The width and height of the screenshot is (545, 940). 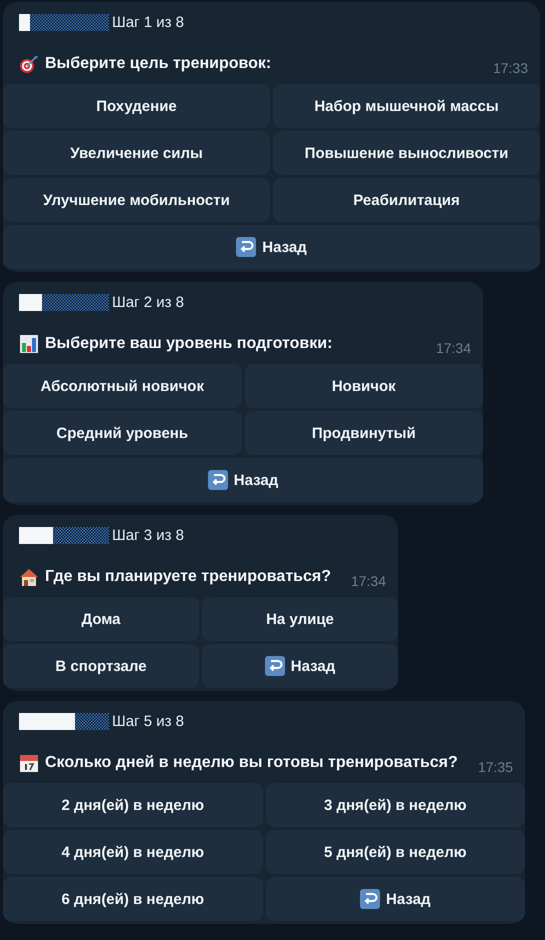 I want to click on house-icon, so click(x=29, y=577).